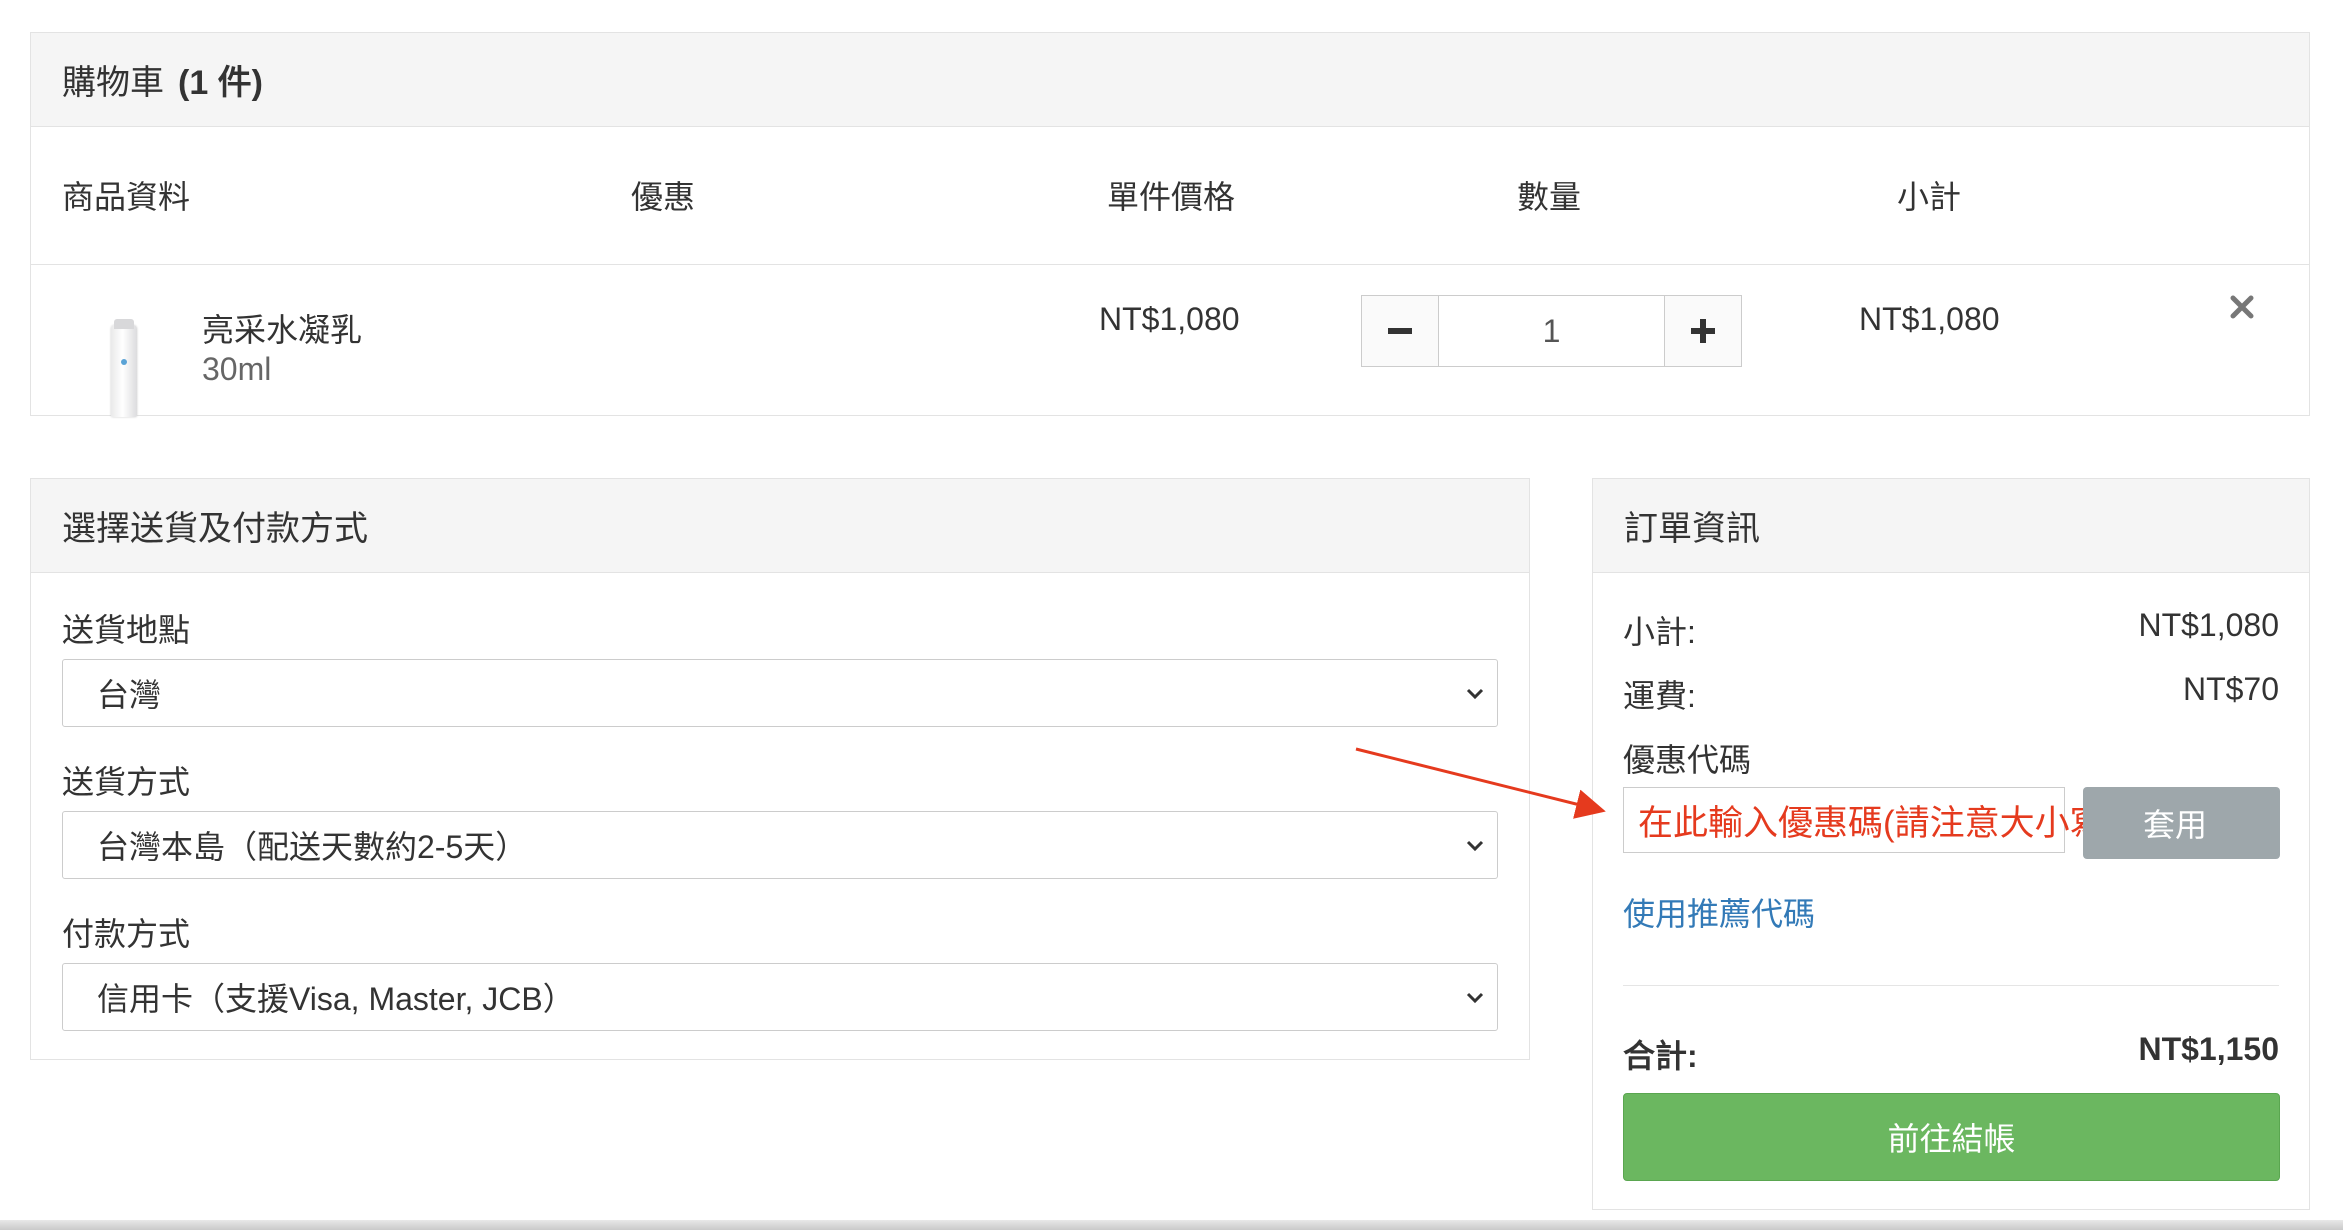  I want to click on subtotal-label: 小計:, so click(1659, 632).